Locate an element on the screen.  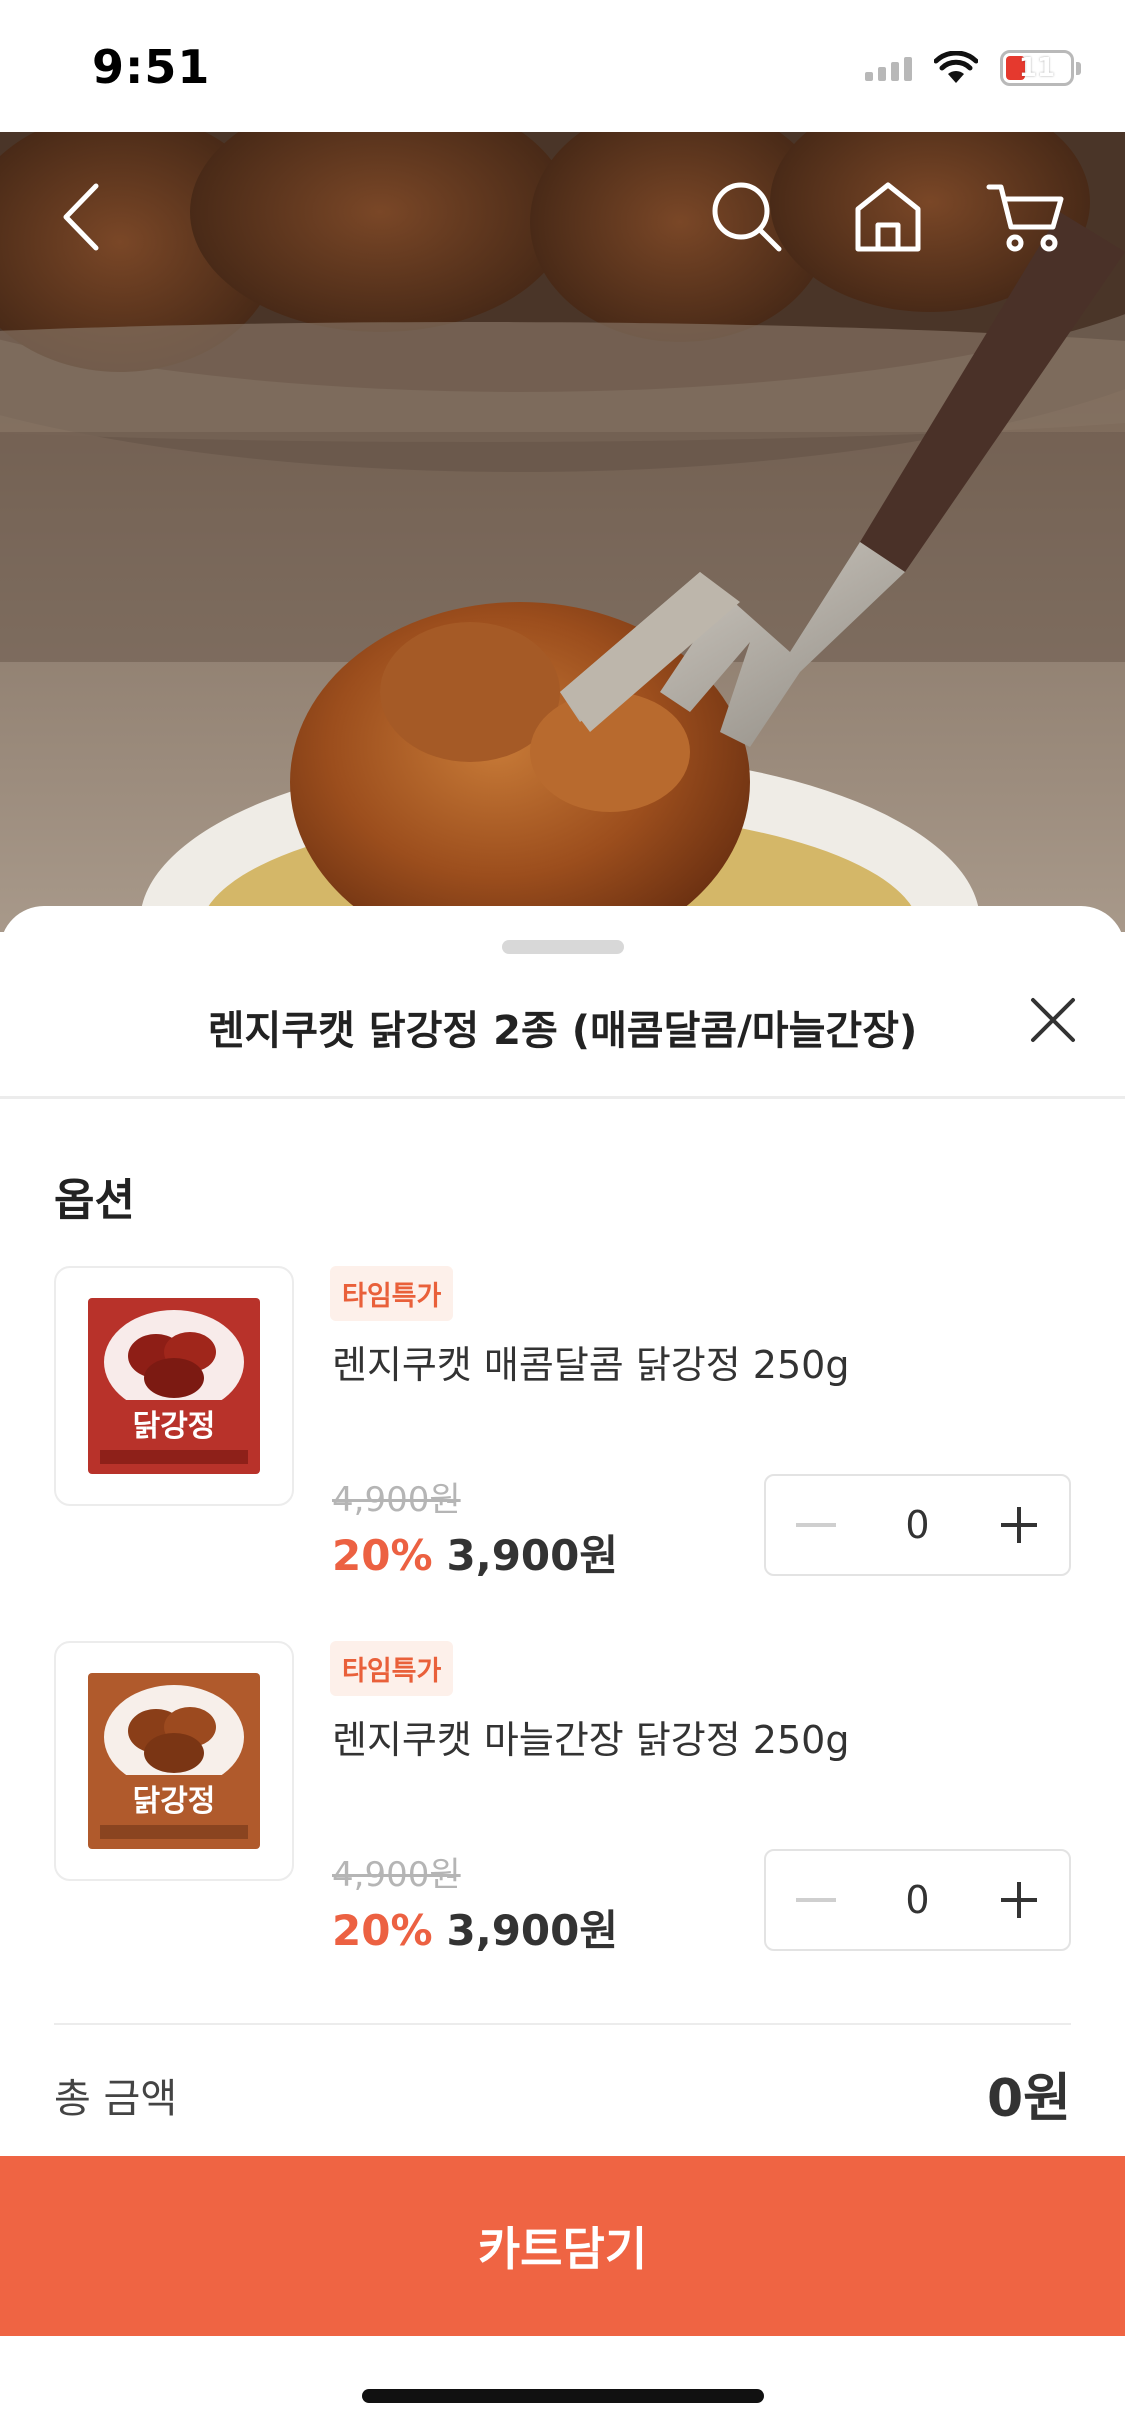
status-bar: 9:51 11 is located at coordinates (562, 66).